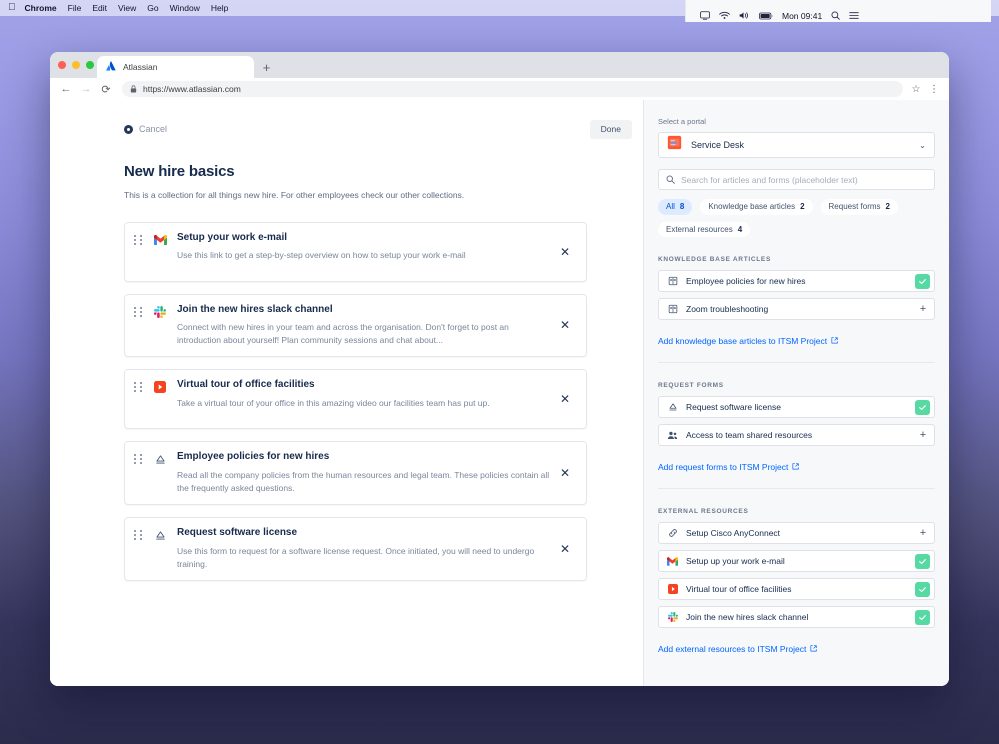 Image resolution: width=999 pixels, height=744 pixels. What do you see at coordinates (145, 129) in the screenshot?
I see `cancel-button: Cancel` at bounding box center [145, 129].